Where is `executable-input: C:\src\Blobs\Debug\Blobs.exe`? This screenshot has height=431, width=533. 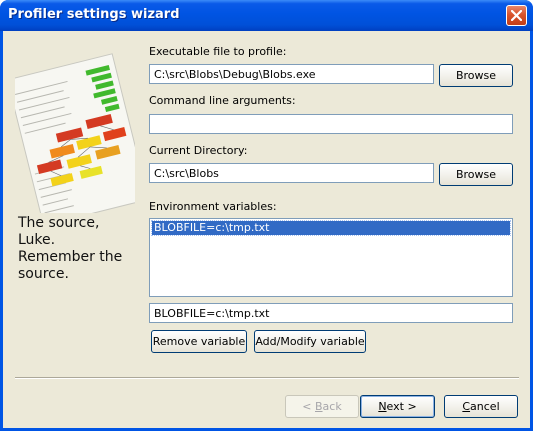 executable-input: C:\src\Blobs\Debug\Blobs.exe is located at coordinates (291, 74).